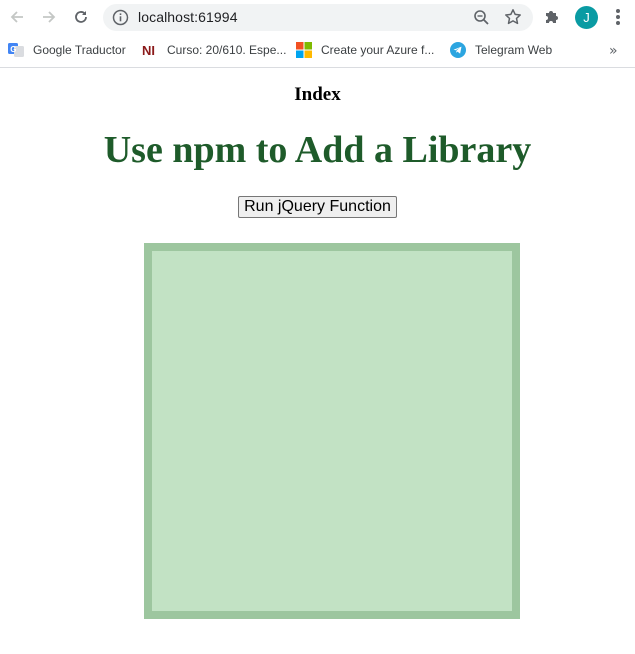  Describe the element at coordinates (552, 17) in the screenshot. I see `extensions-puzzle-icon` at that location.